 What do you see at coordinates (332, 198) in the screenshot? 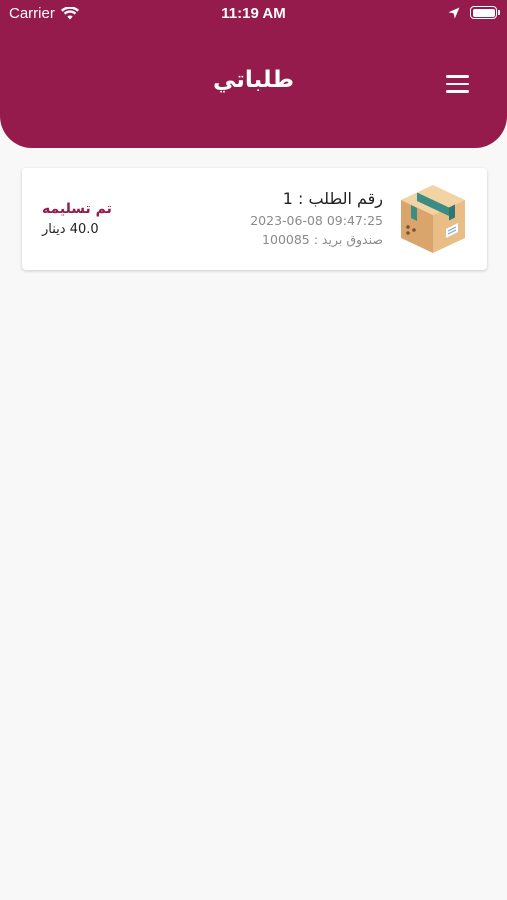
I see `order-number: رقم الطلب : 1` at bounding box center [332, 198].